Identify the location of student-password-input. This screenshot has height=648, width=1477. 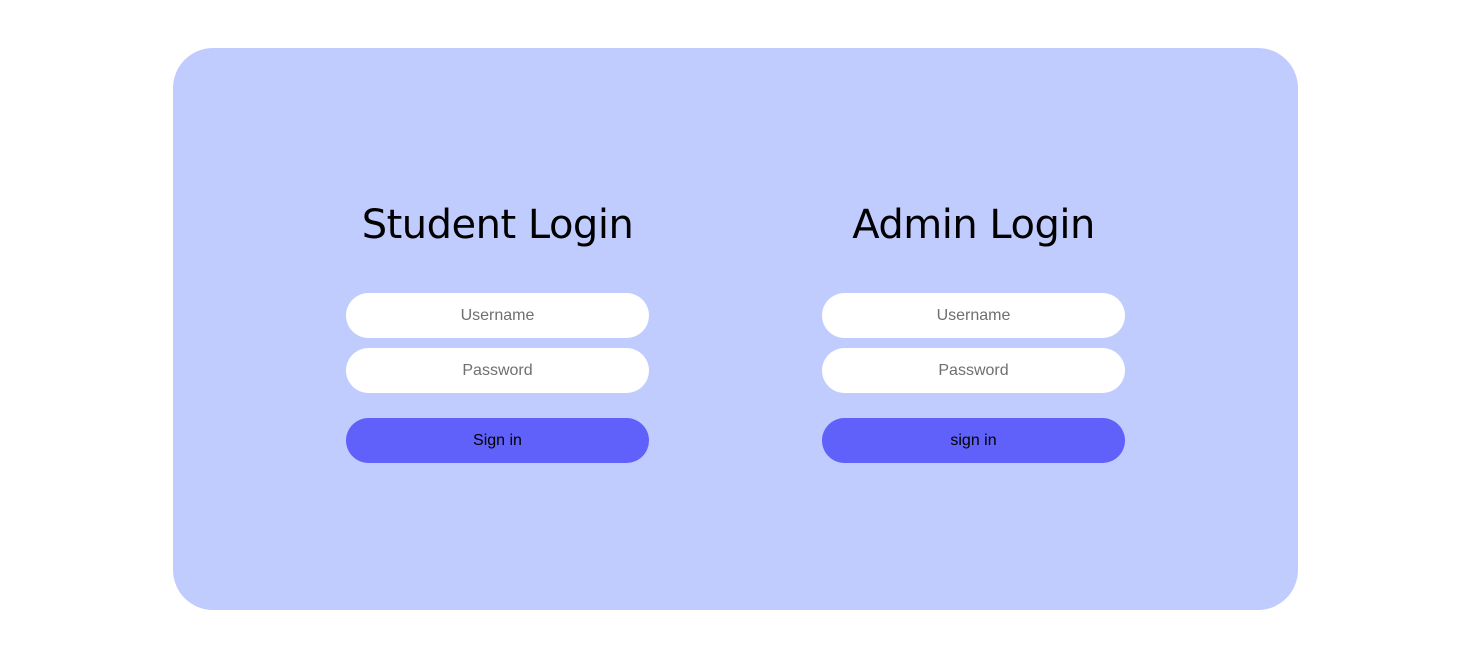
(497, 370).